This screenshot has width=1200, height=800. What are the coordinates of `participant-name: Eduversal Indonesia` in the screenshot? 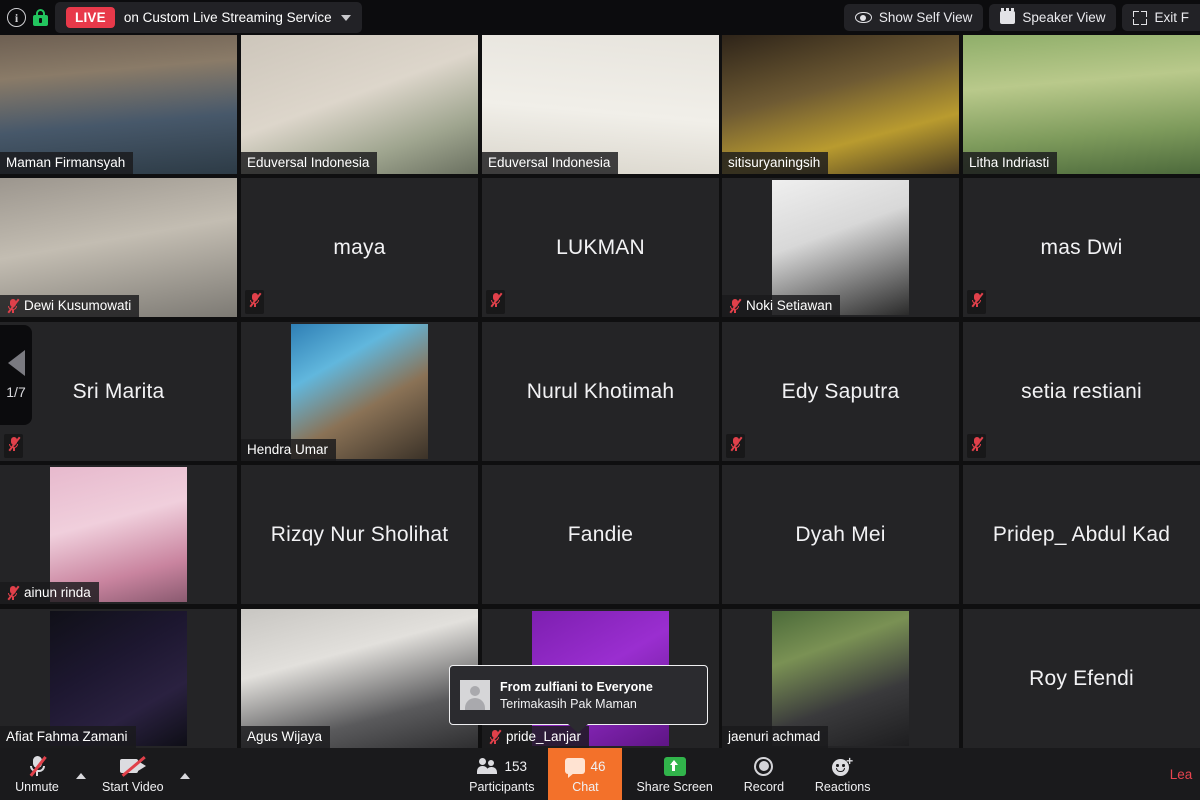 It's located at (549, 162).